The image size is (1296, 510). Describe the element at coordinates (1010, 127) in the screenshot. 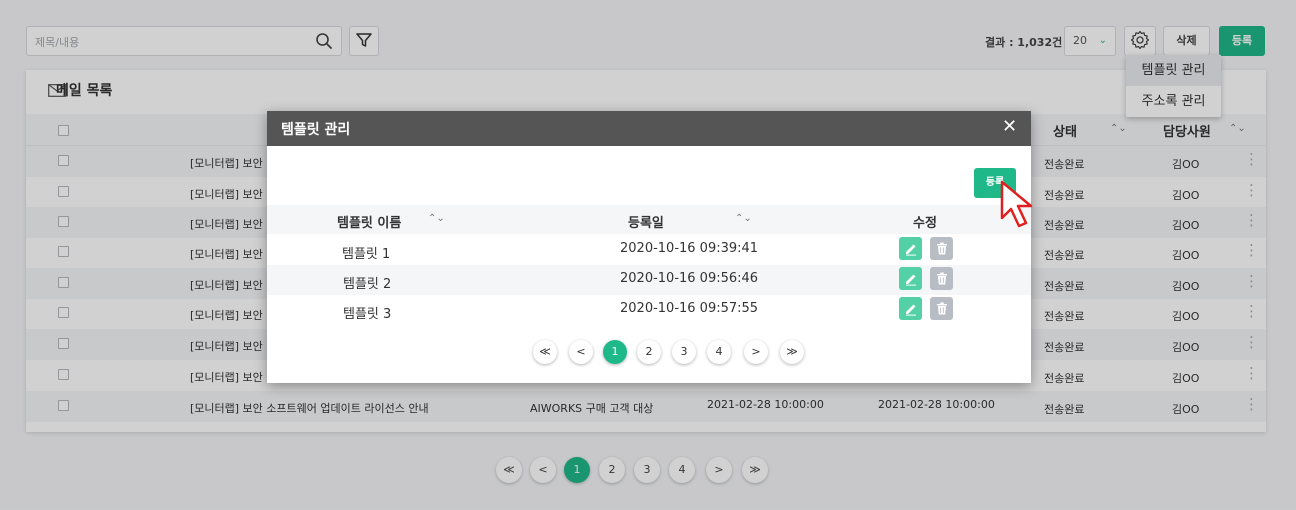

I see `close-icon: ✕` at that location.